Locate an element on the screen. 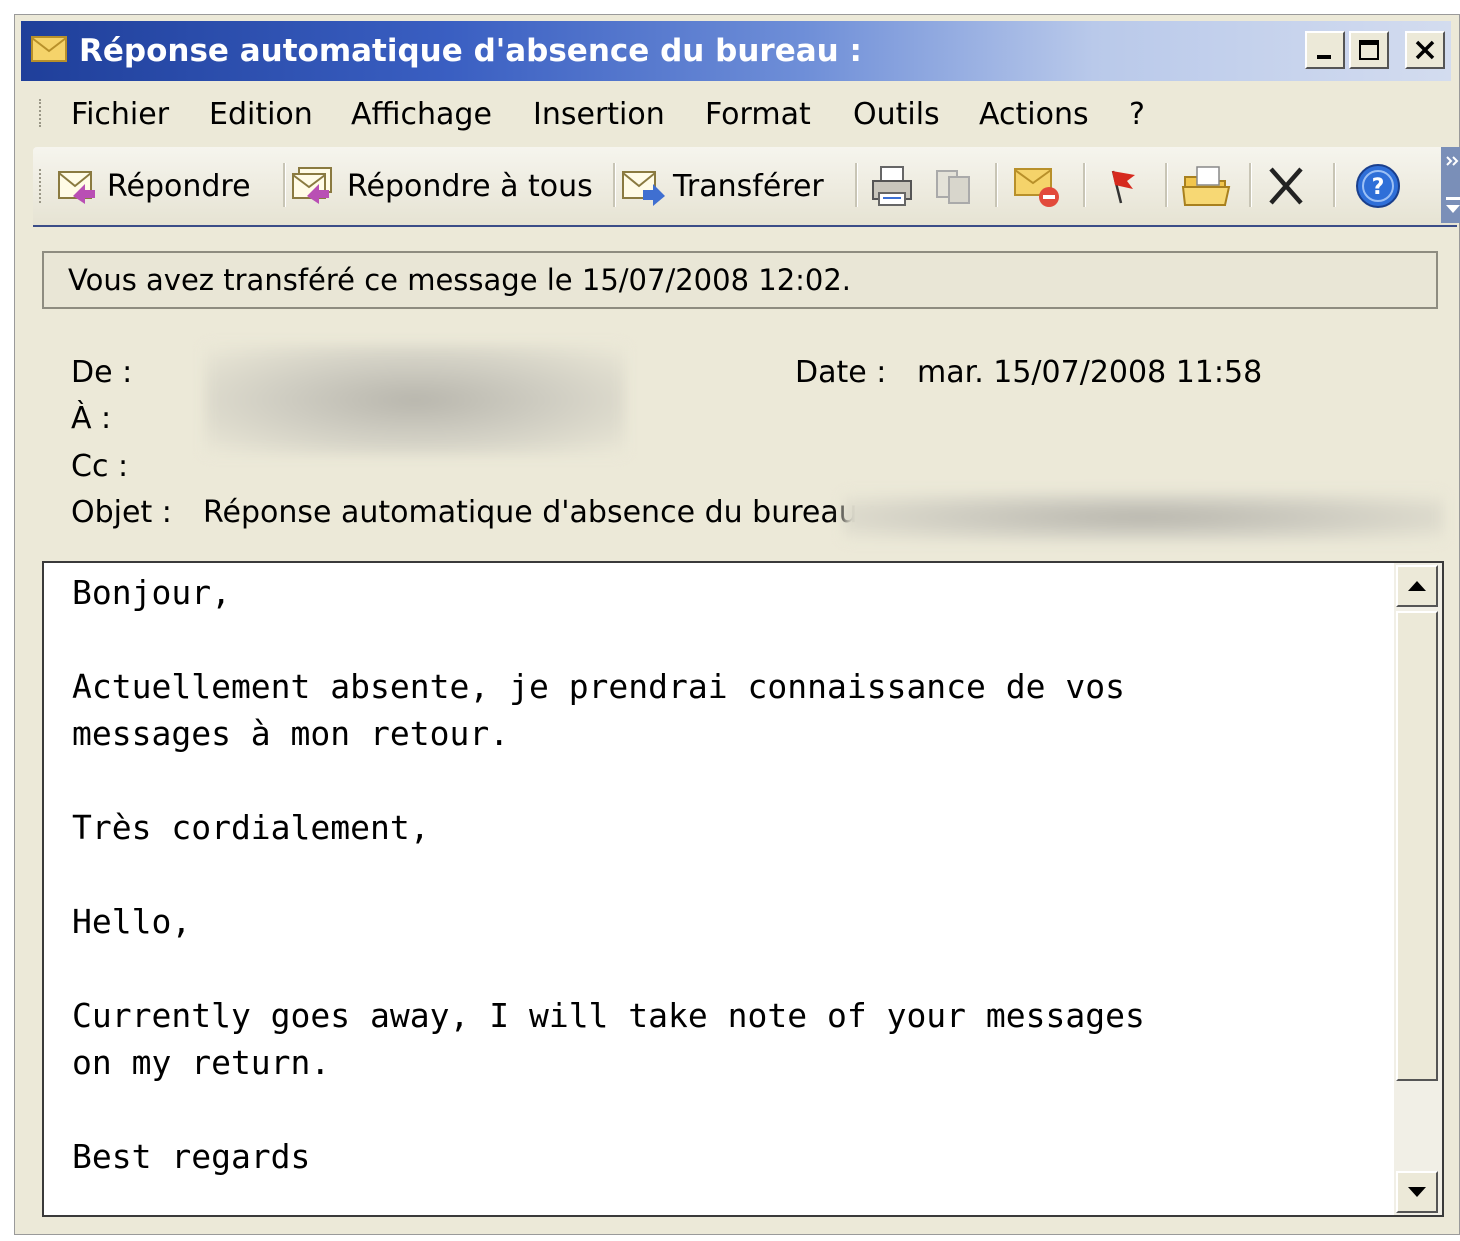  arrow-up-icon is located at coordinates (1417, 586).